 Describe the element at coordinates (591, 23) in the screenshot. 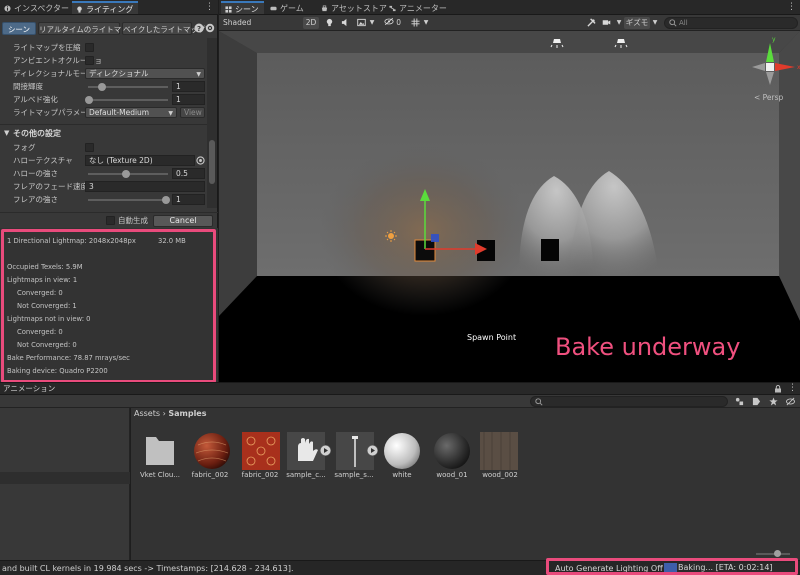

I see `tools-toggle` at that location.